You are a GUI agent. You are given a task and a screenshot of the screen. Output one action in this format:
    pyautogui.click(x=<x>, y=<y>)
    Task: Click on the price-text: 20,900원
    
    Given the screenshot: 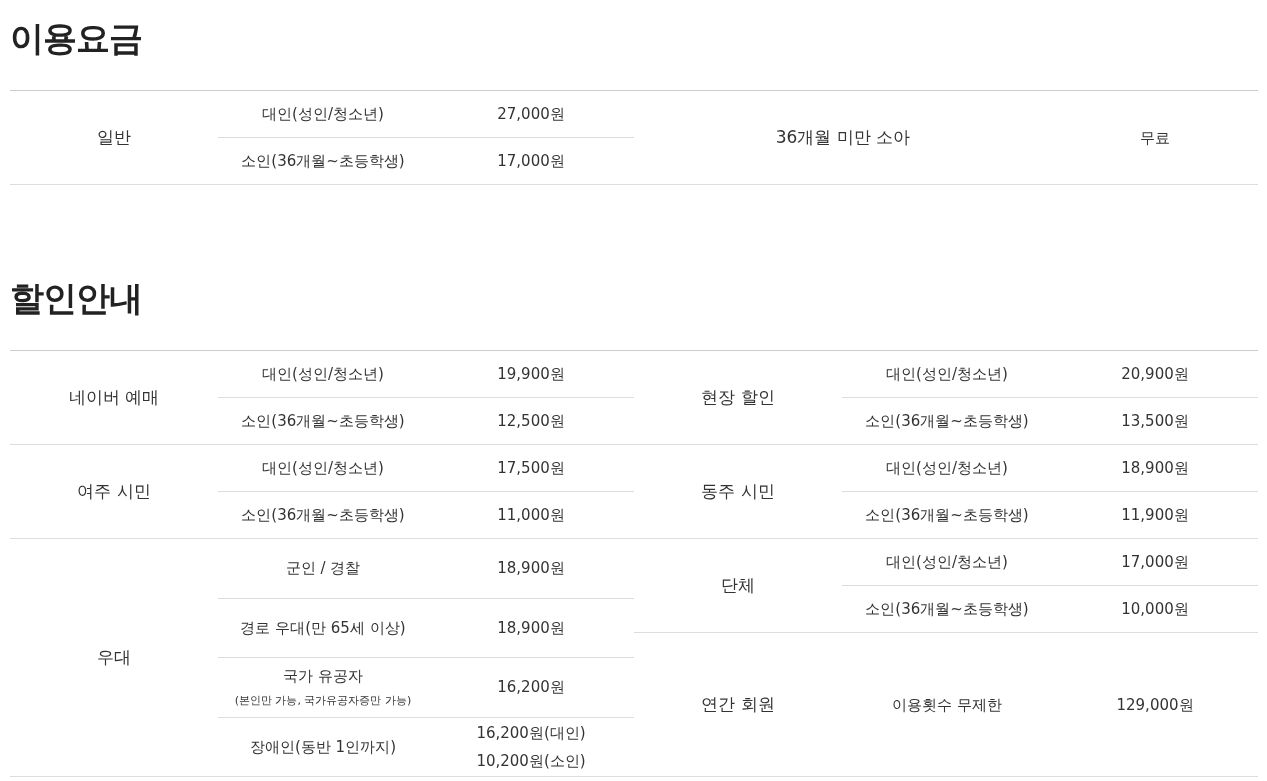 What is the action you would take?
    pyautogui.click(x=1155, y=374)
    